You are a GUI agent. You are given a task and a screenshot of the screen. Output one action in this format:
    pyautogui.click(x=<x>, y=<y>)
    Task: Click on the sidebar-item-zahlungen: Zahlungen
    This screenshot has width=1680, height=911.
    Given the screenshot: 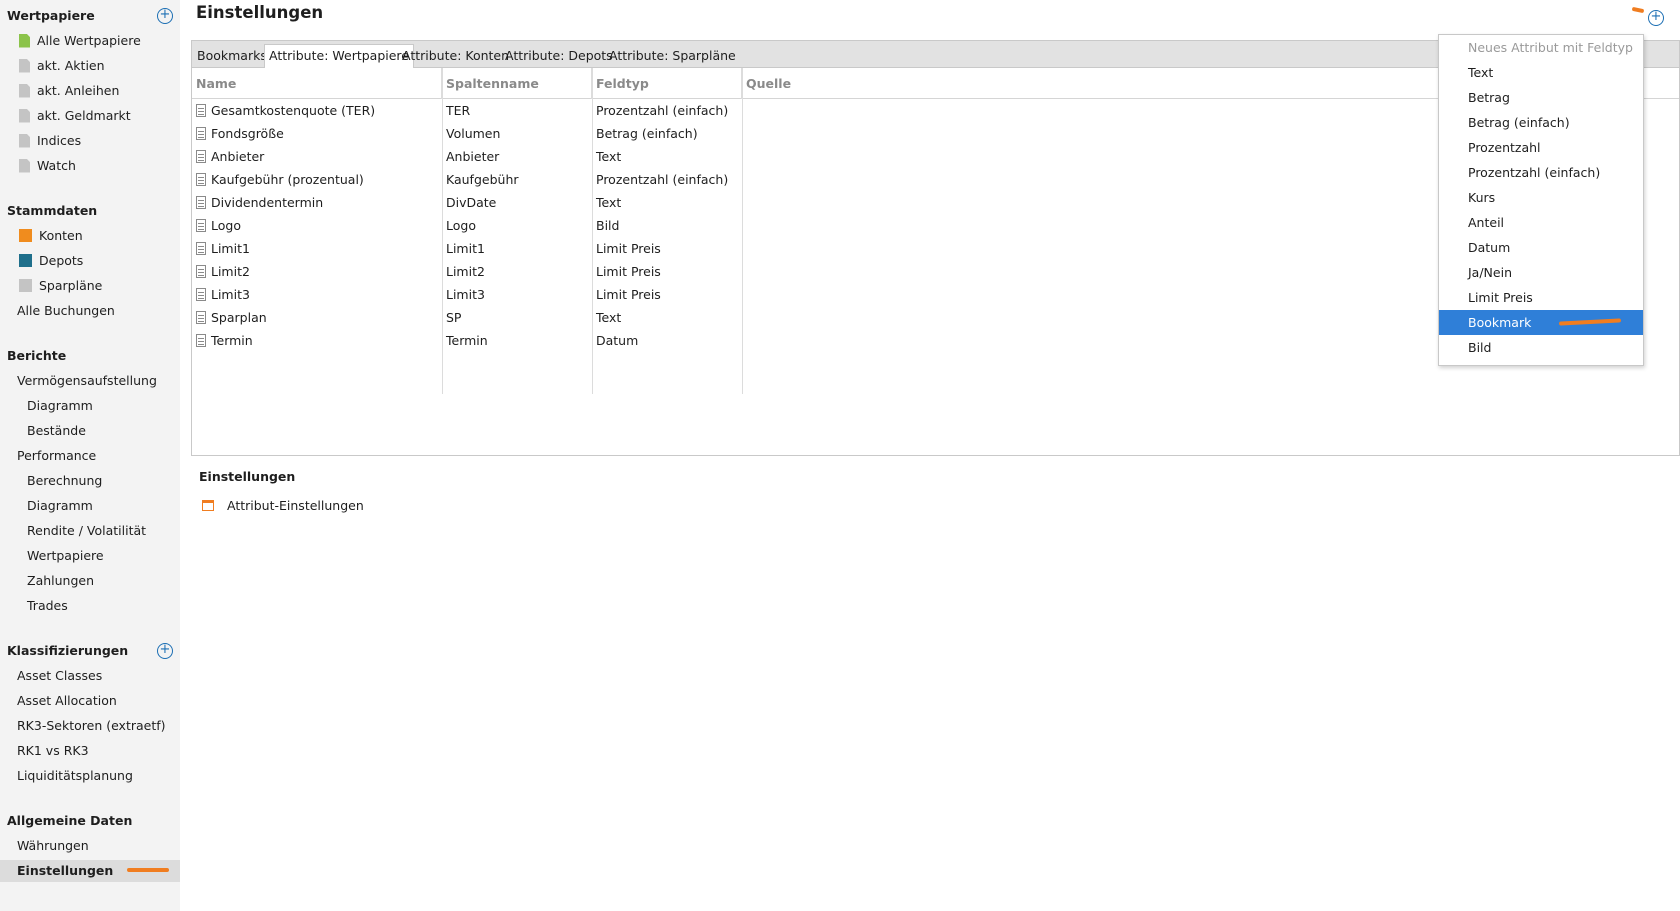 What is the action you would take?
    pyautogui.click(x=60, y=581)
    